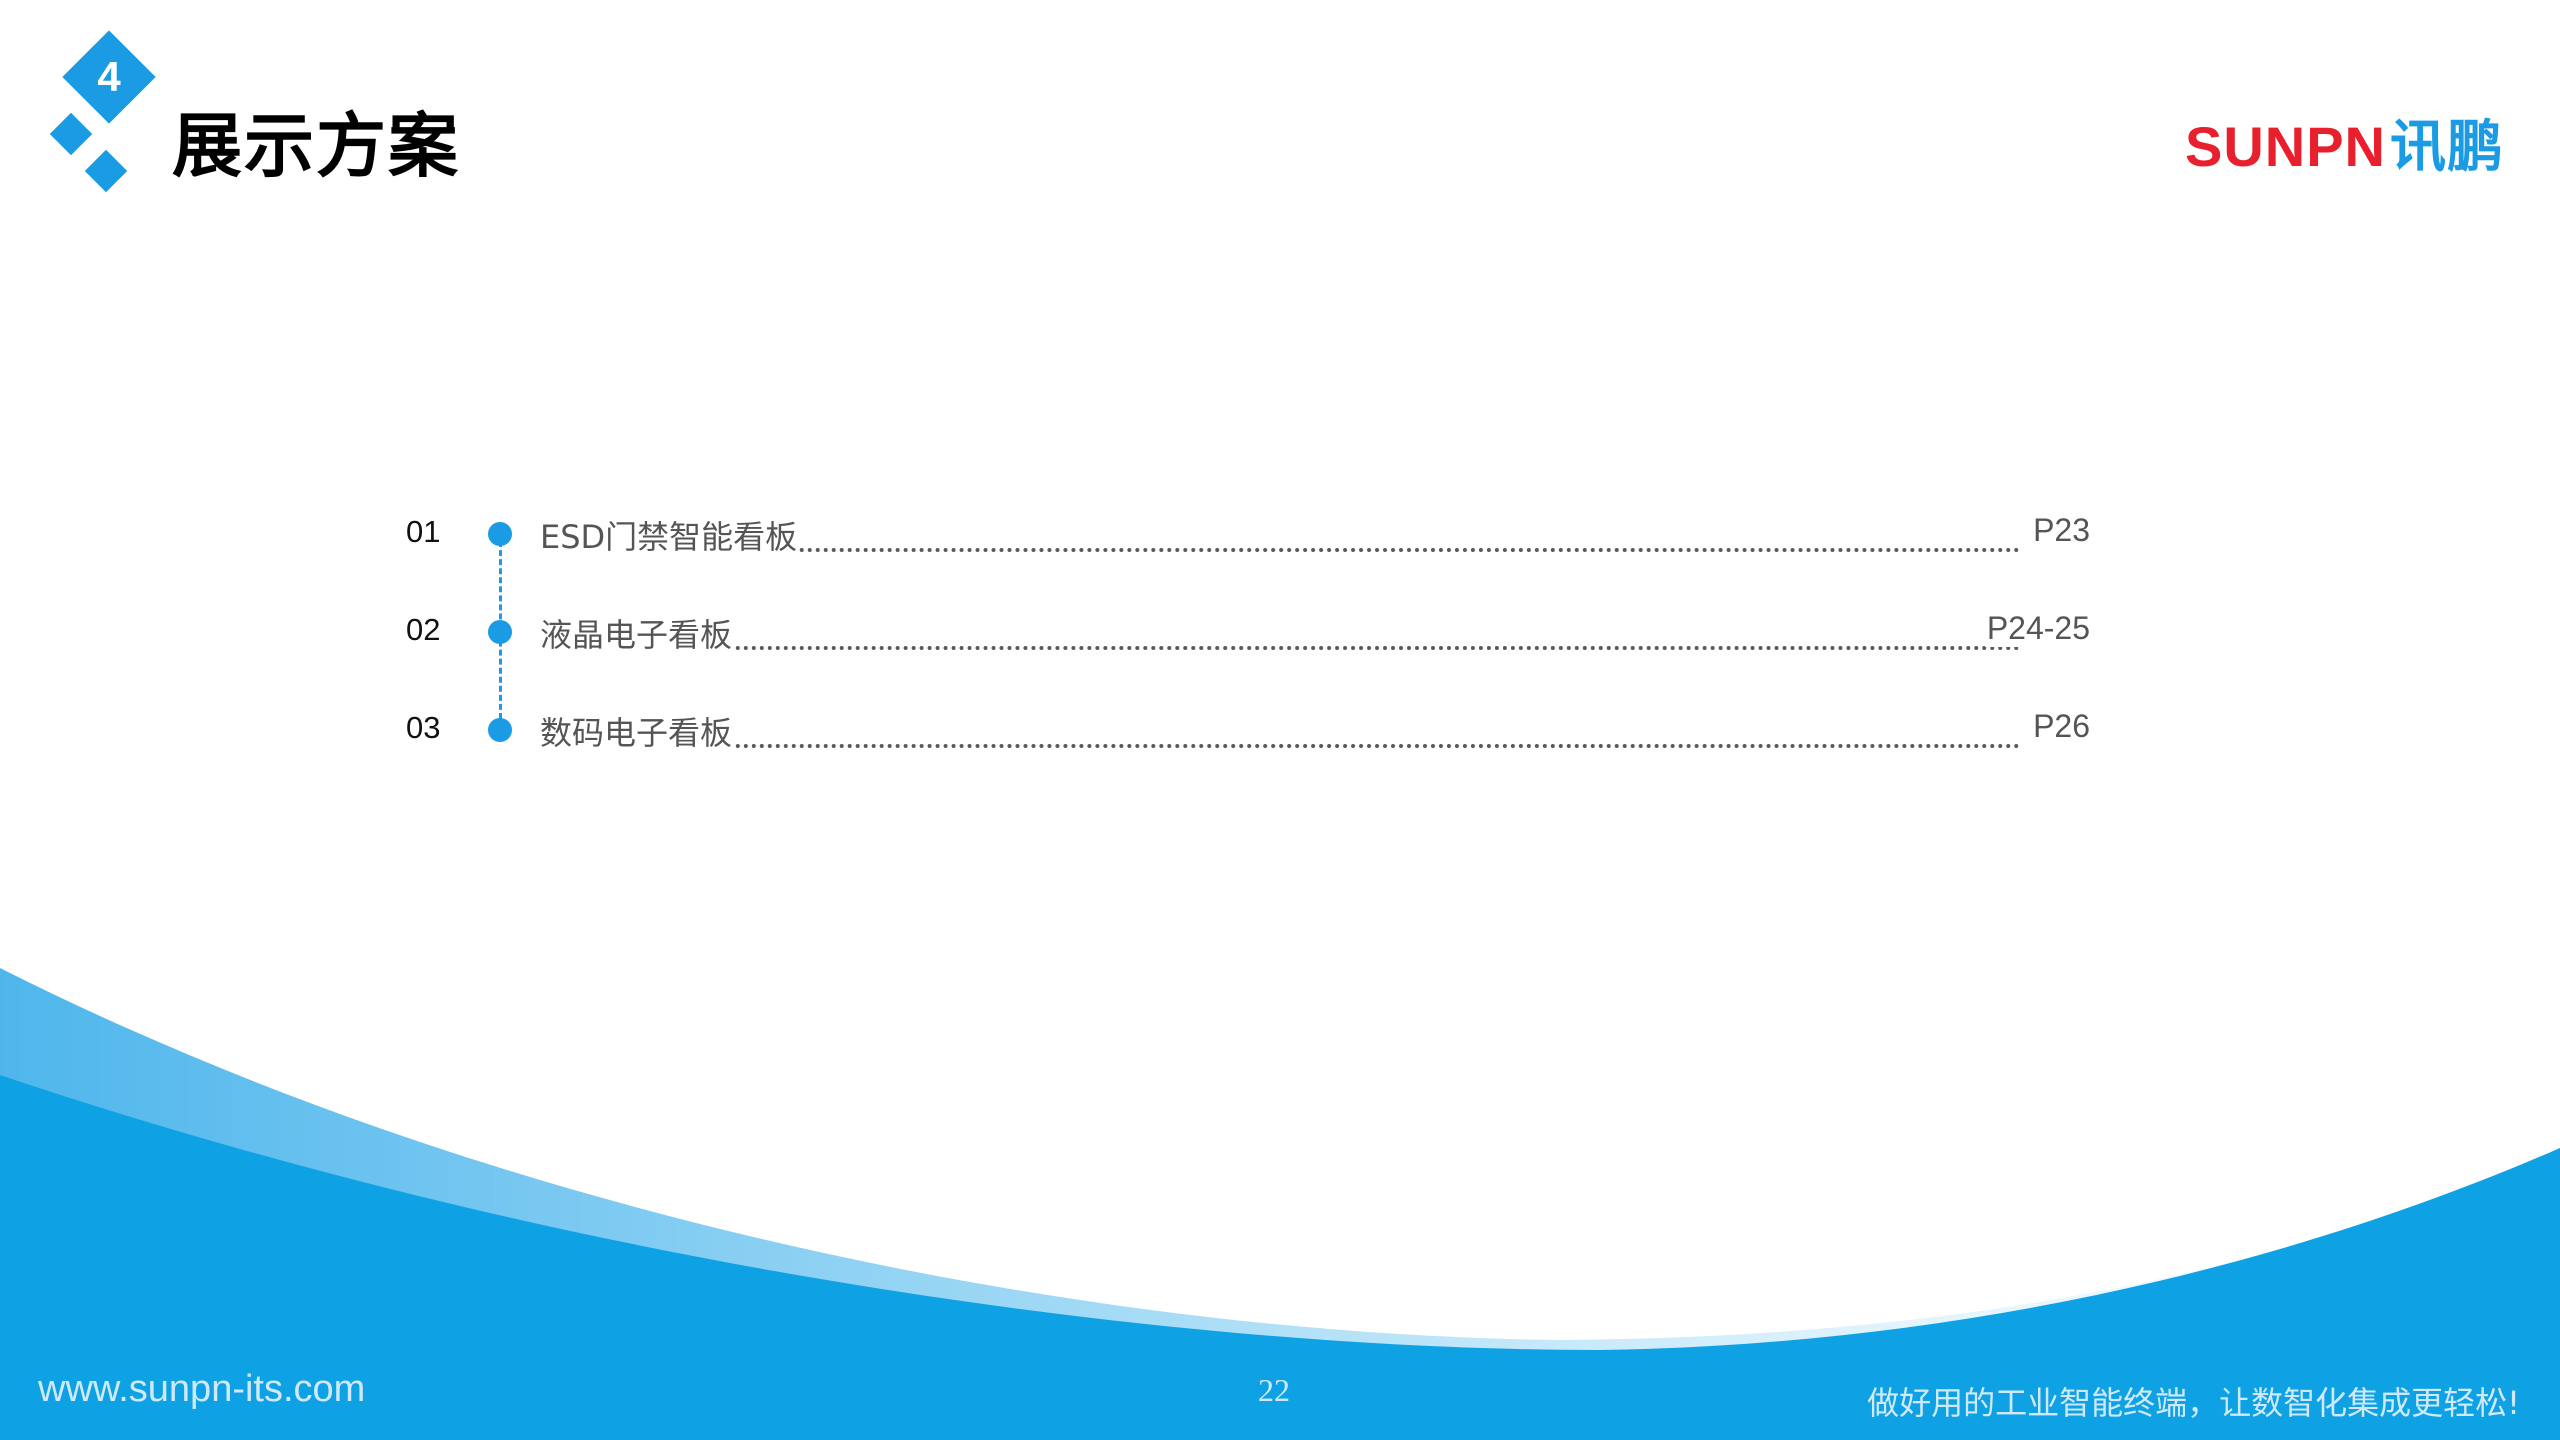 Image resolution: width=2560 pixels, height=1440 pixels. Describe the element at coordinates (670, 535) in the screenshot. I see `toc-item-label: ESD门禁智能看板` at that location.